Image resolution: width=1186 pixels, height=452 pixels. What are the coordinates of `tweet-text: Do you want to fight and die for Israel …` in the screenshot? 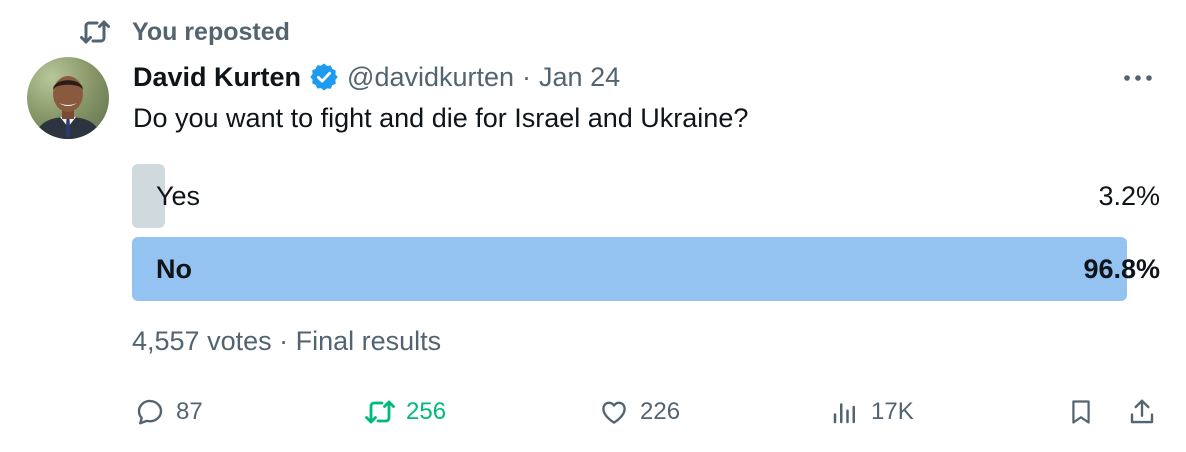 It's located at (441, 118).